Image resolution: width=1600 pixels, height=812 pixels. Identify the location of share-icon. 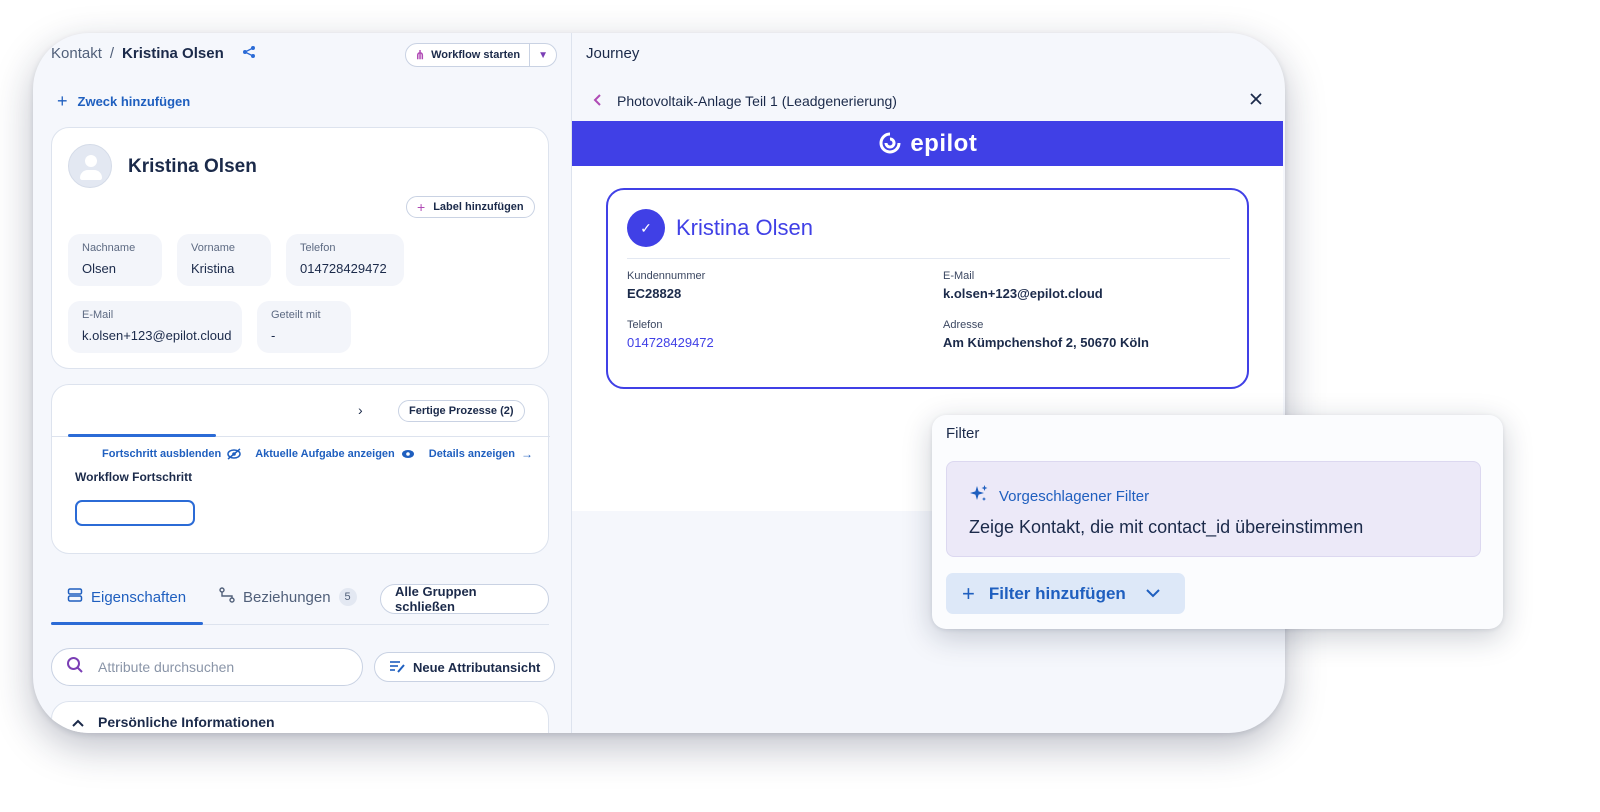
(249, 53).